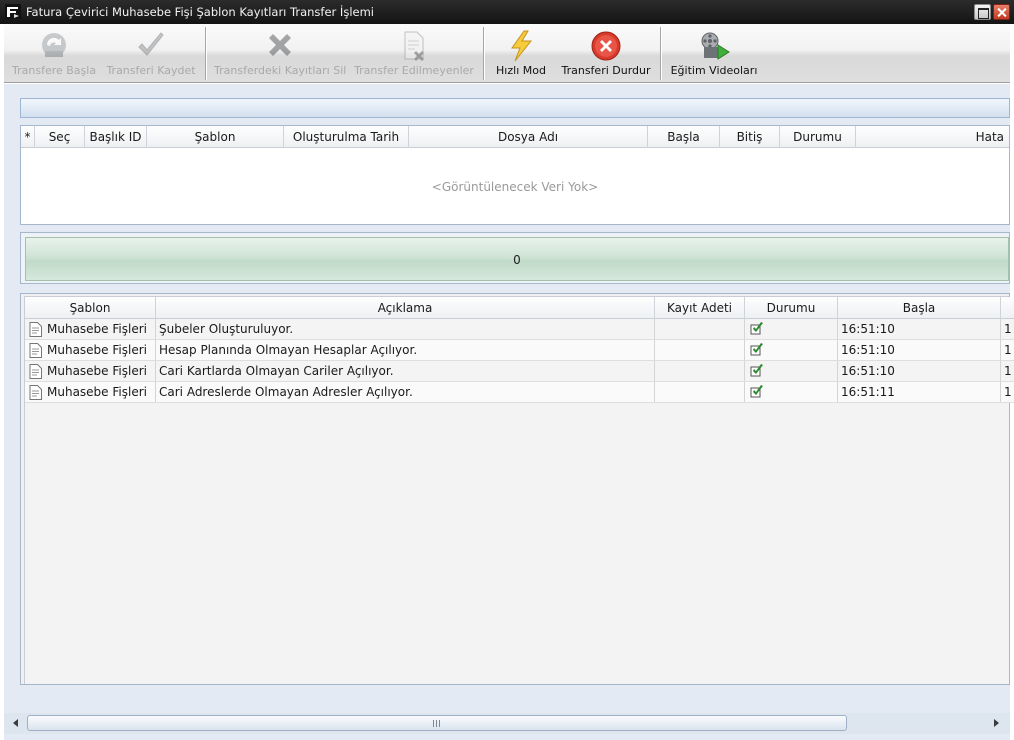 This screenshot has height=740, width=1014. I want to click on save-transfer-label: Transferi Kaydet, so click(151, 70).